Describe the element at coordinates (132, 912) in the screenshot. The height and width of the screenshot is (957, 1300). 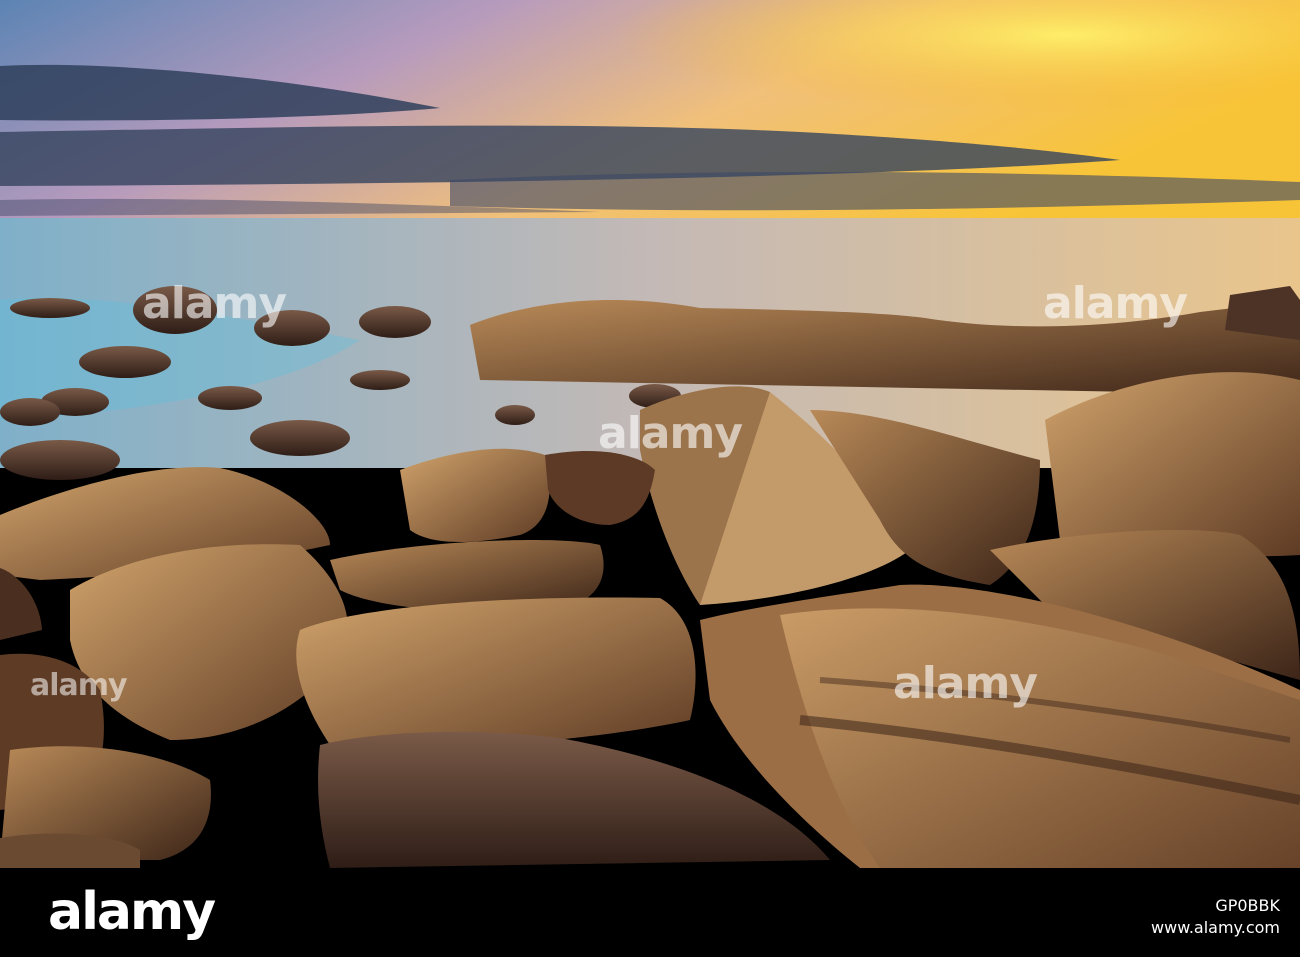
I see `footer-logo: alamy` at that location.